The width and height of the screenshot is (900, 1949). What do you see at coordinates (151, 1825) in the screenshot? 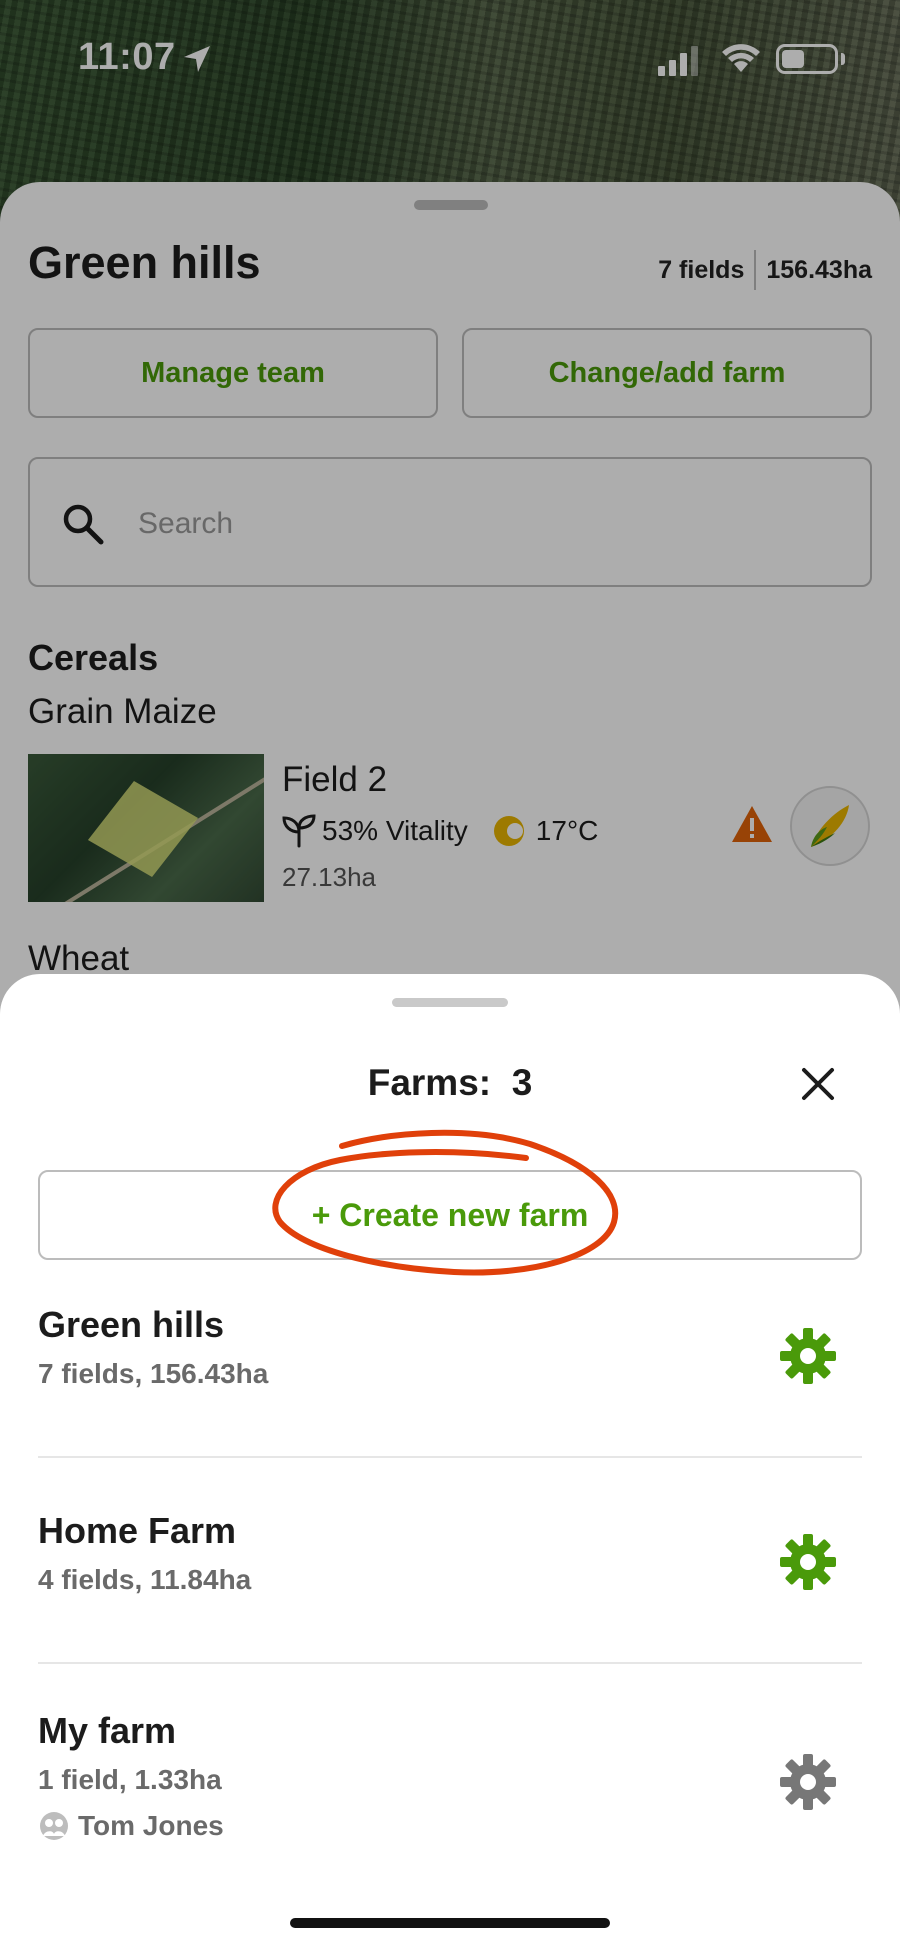
I see `farm-owner-name: Tom Jones` at bounding box center [151, 1825].